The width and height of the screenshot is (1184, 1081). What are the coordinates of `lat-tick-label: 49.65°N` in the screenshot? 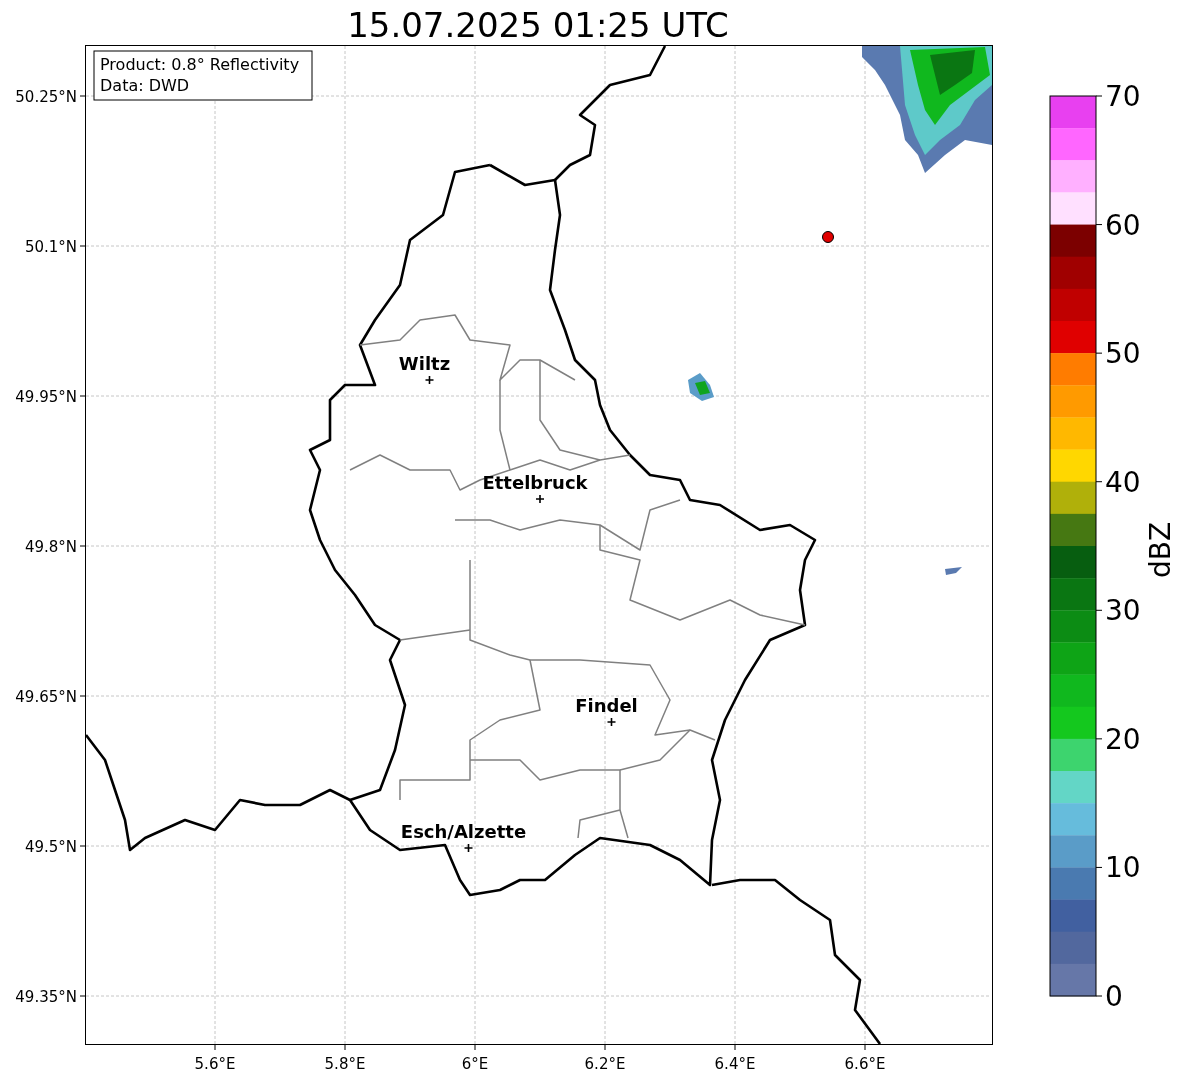 It's located at (46, 697).